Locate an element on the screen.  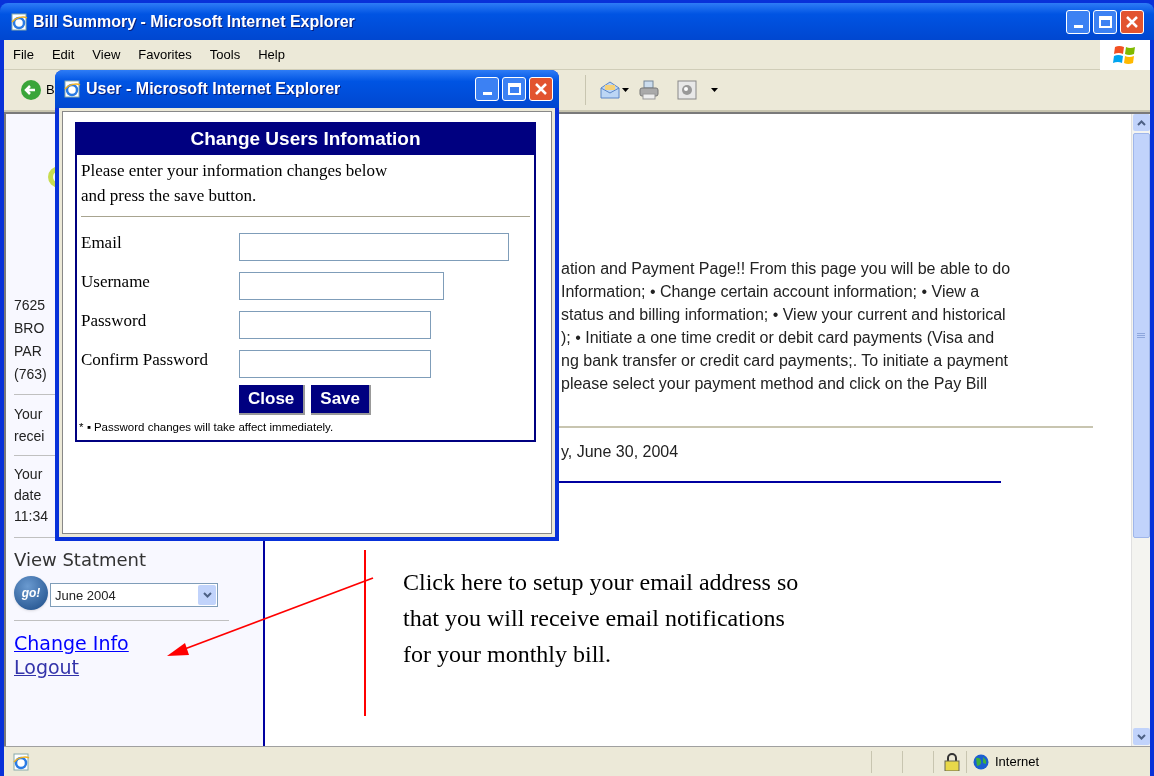
notice-text: date is located at coordinates (28, 495).